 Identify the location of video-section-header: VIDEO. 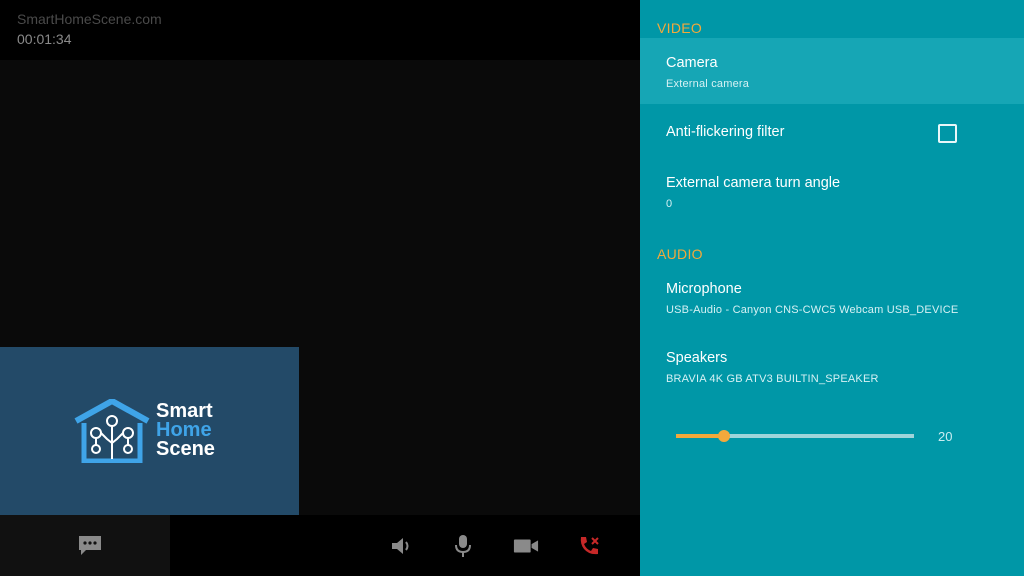
(680, 28).